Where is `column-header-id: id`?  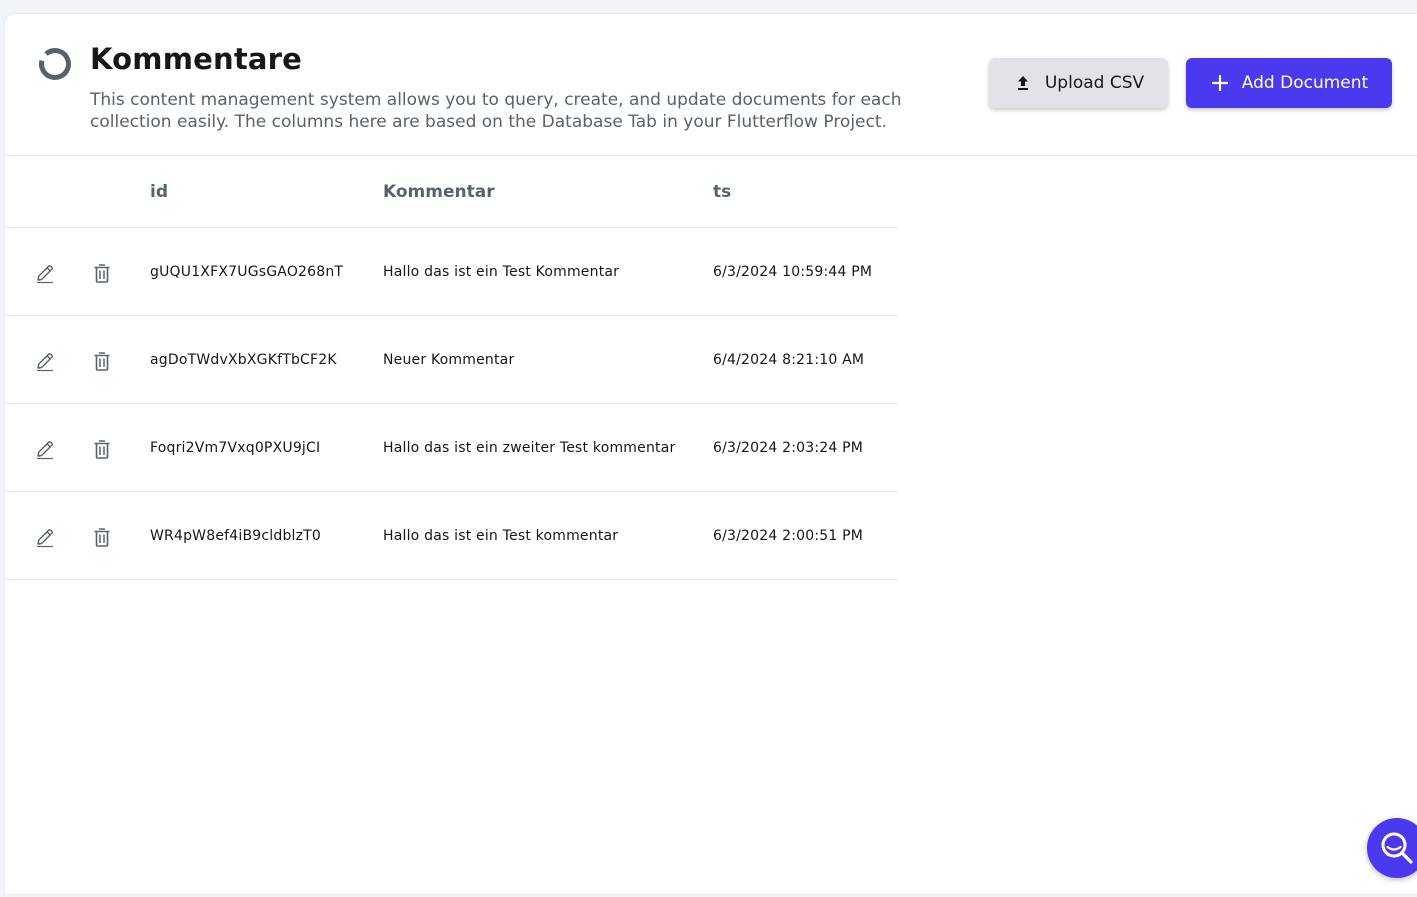 column-header-id: id is located at coordinates (159, 192).